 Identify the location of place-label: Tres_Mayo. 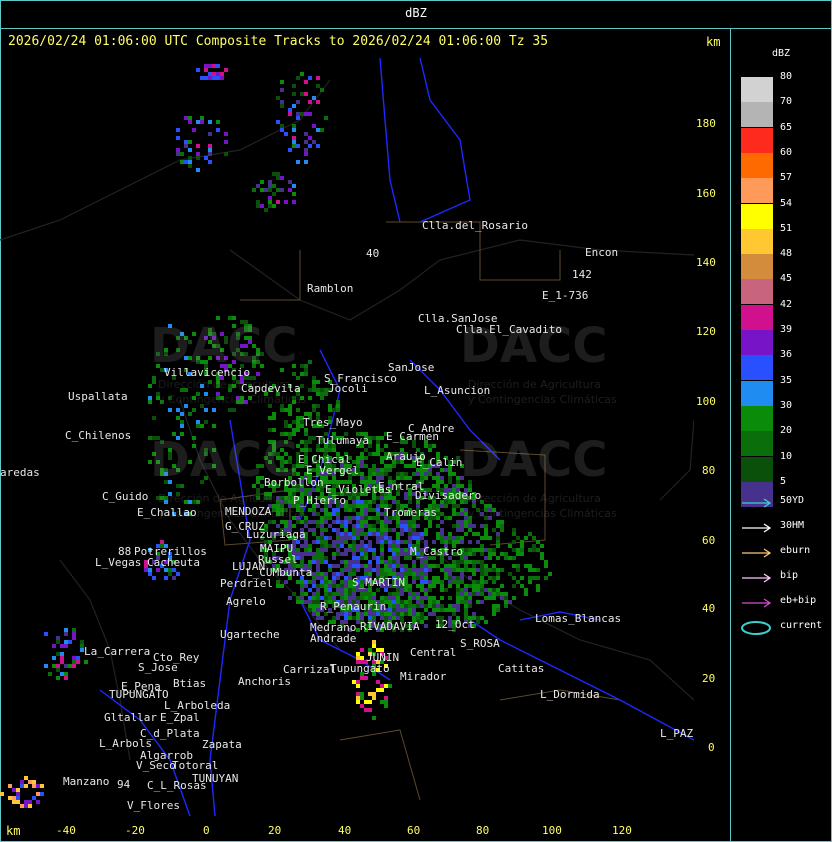
(333, 422).